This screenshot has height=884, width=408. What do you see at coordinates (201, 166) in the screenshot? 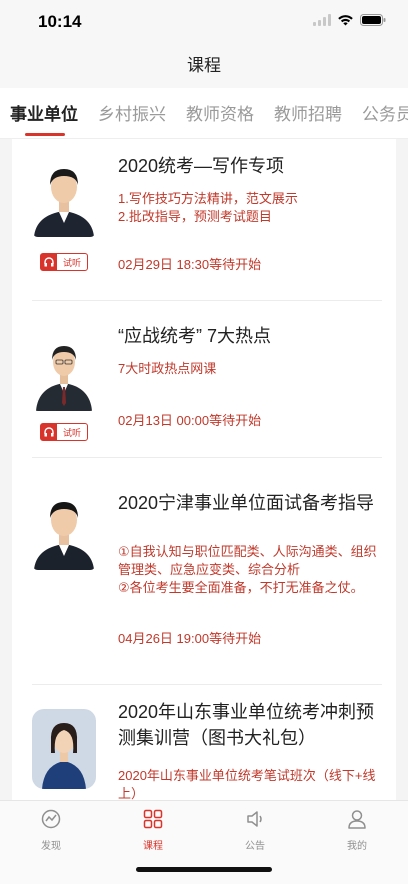
I see `course-title: 2020统考—写作专项` at bounding box center [201, 166].